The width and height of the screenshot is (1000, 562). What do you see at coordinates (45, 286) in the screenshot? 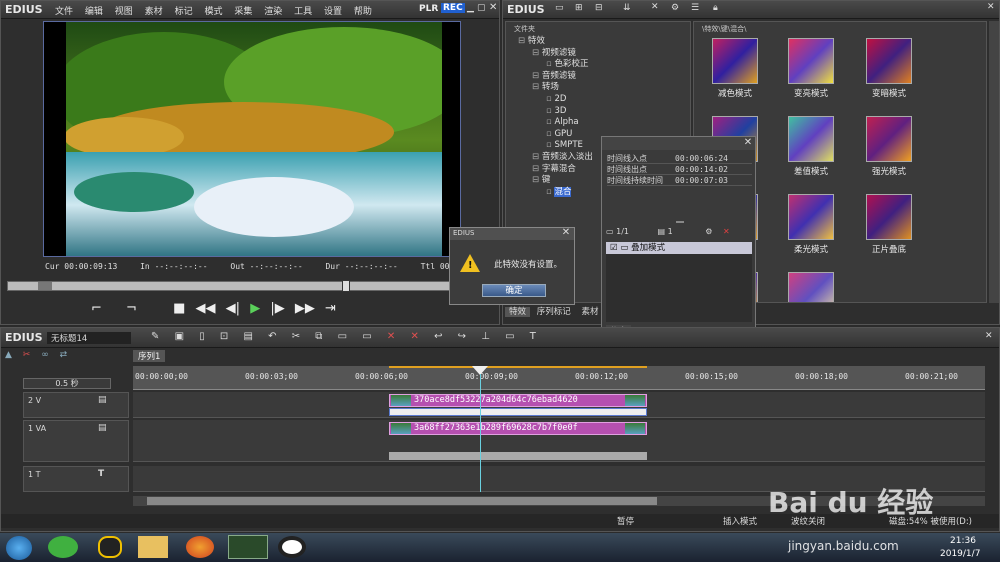
I see `scrubber-handle-left` at bounding box center [45, 286].